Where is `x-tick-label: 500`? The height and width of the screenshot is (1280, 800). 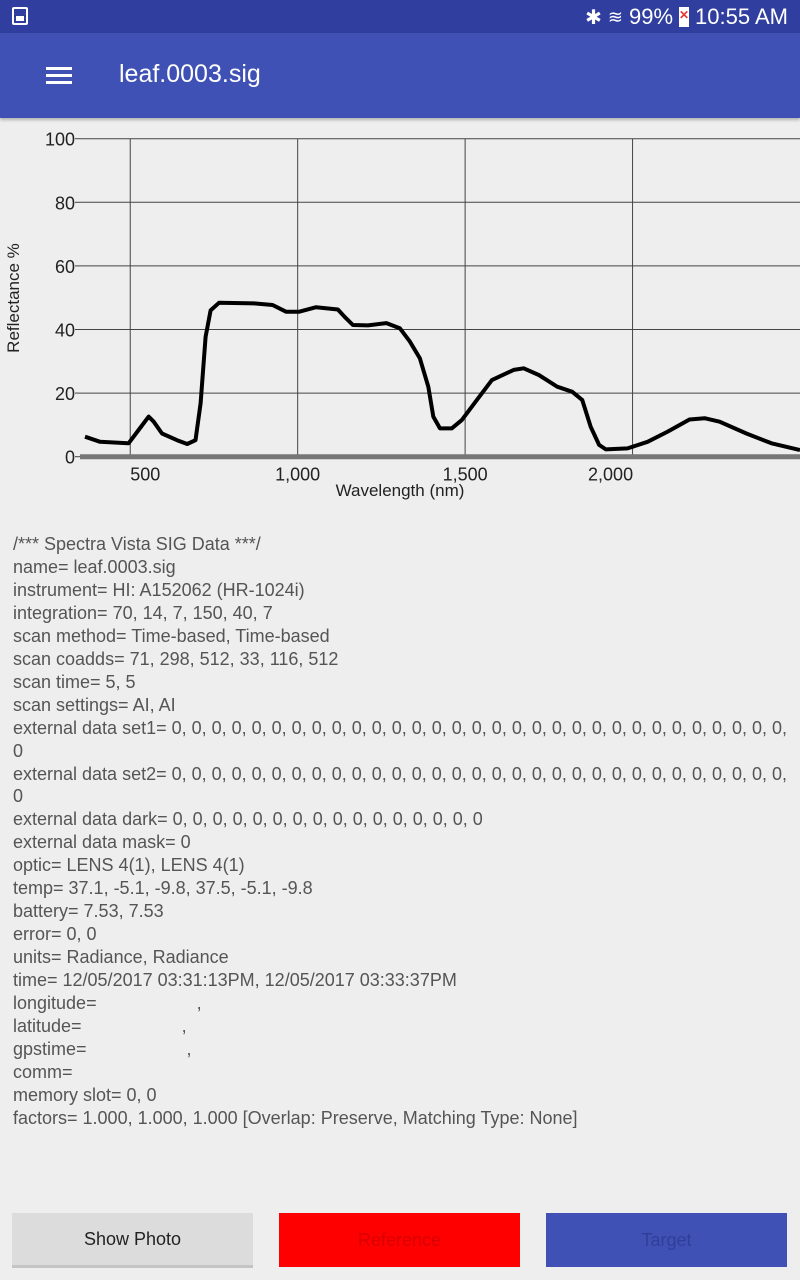
x-tick-label: 500 is located at coordinates (145, 475).